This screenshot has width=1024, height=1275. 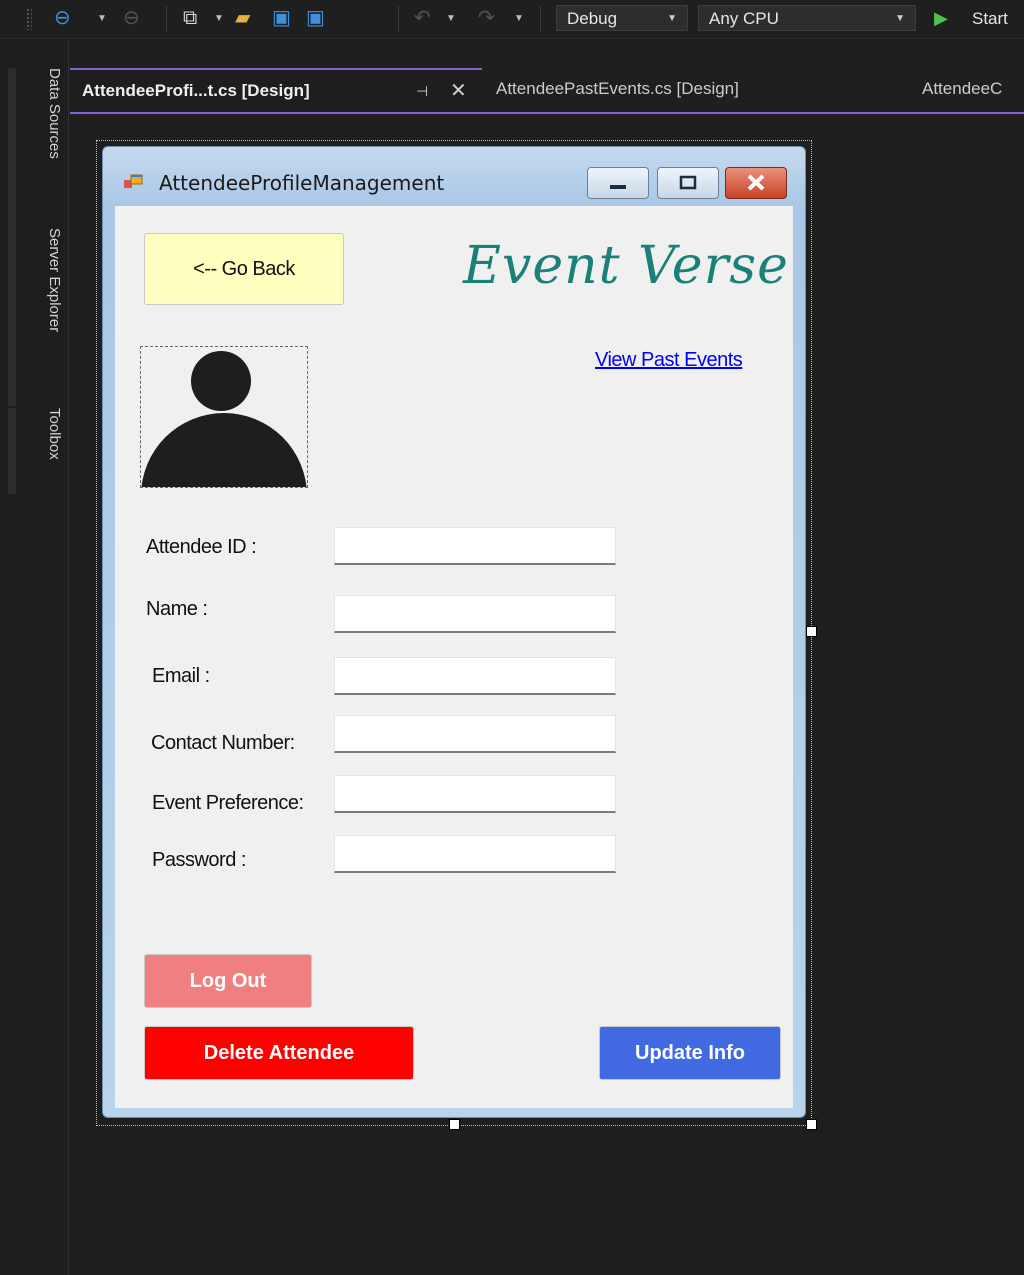 What do you see at coordinates (242, 18) in the screenshot?
I see `open-folder-icon: ▰` at bounding box center [242, 18].